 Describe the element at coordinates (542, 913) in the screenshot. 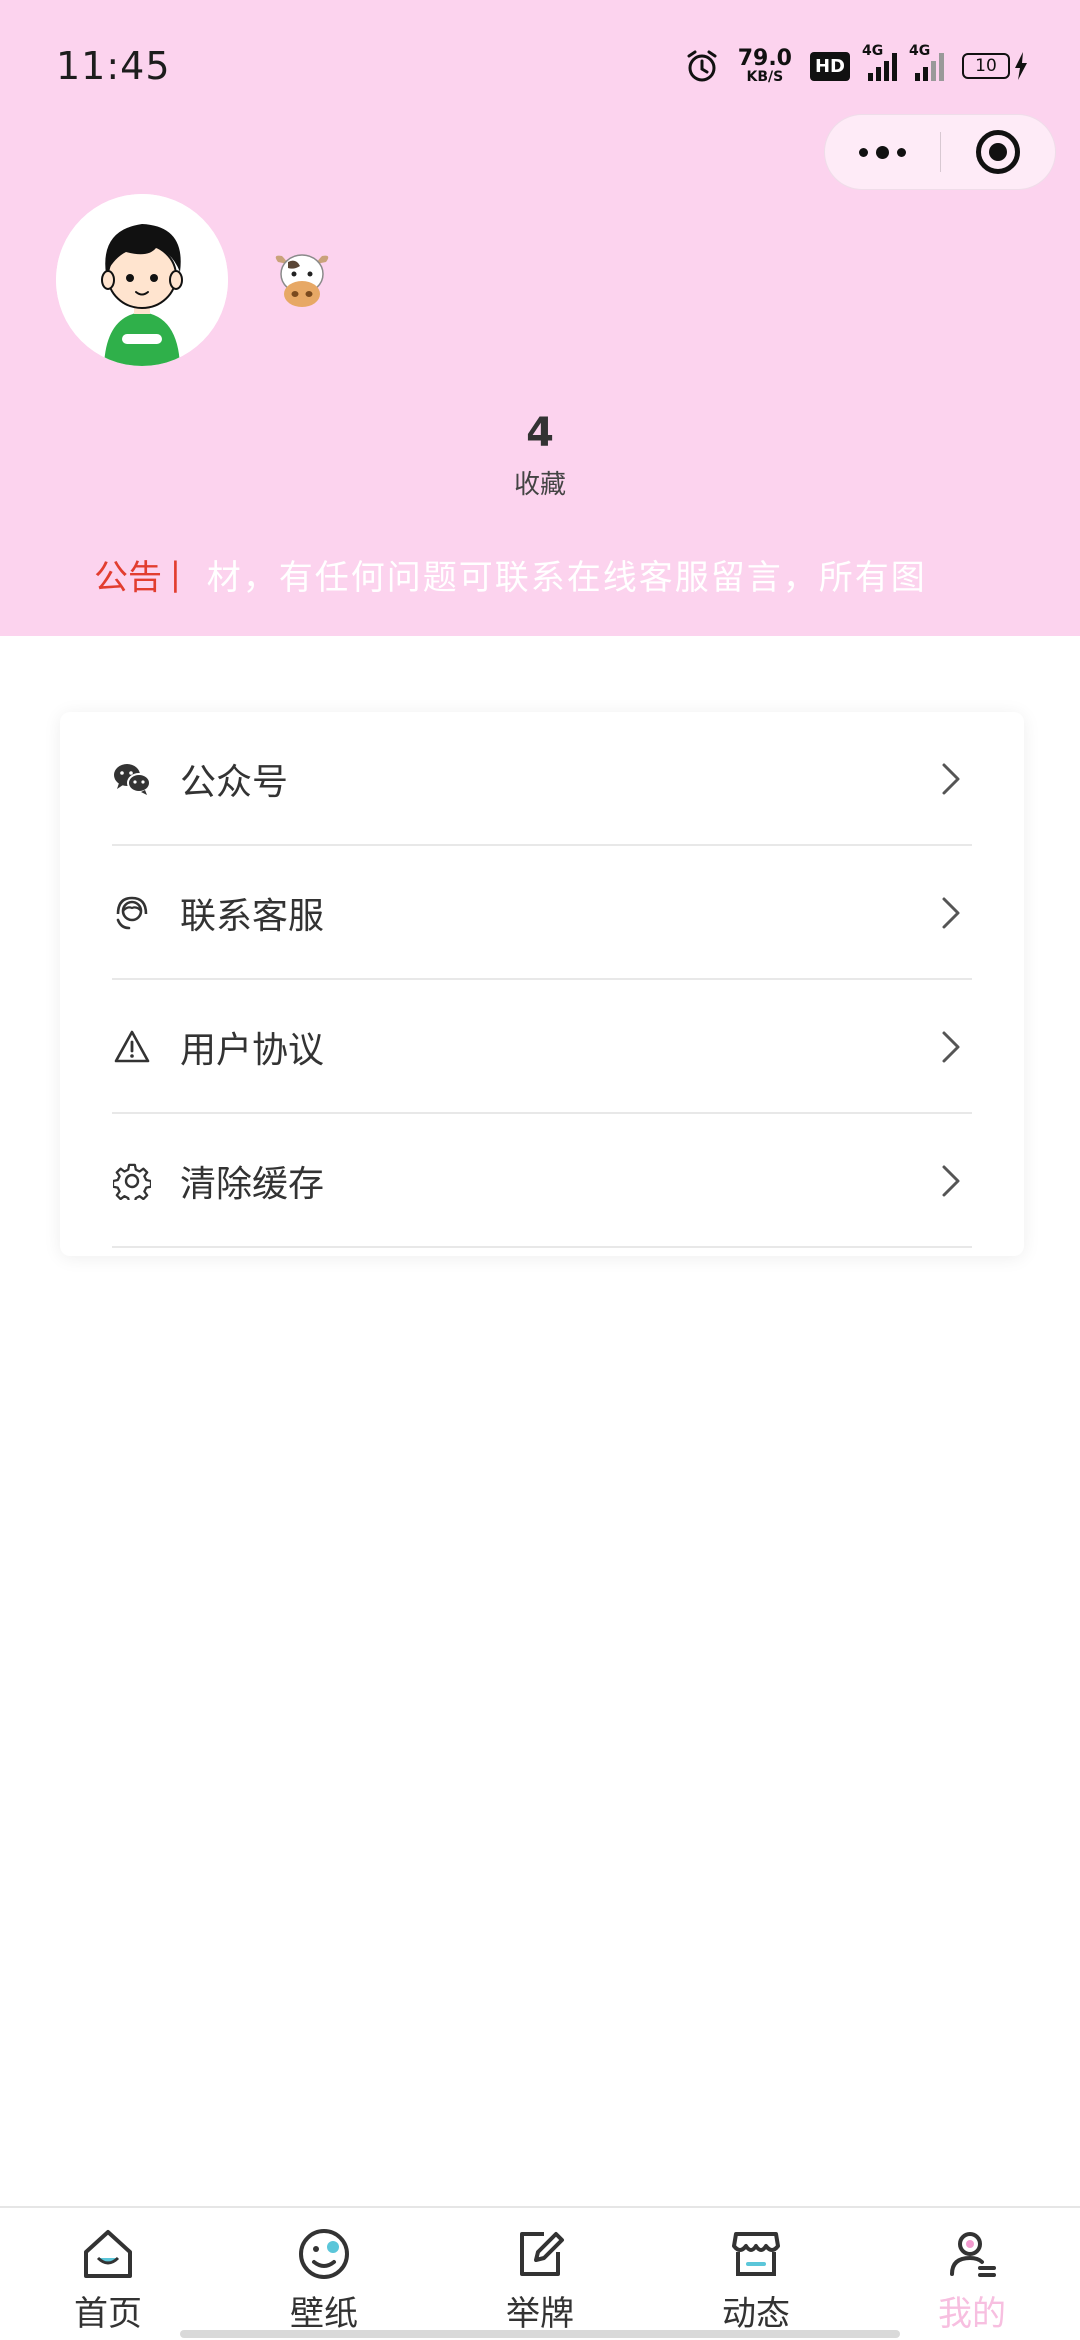

I see `menu-item-customer-service: 联系客服` at that location.